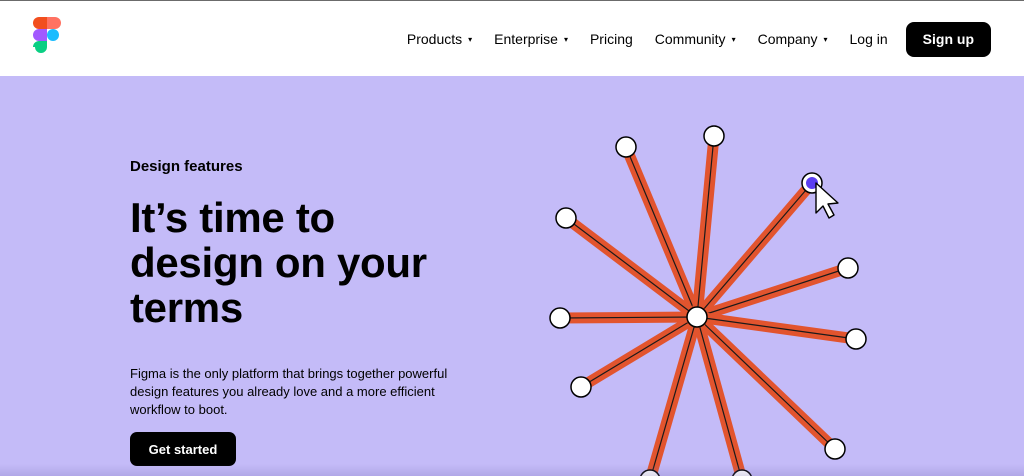 The width and height of the screenshot is (1024, 476). I want to click on nav-pricing: Pricing, so click(611, 39).